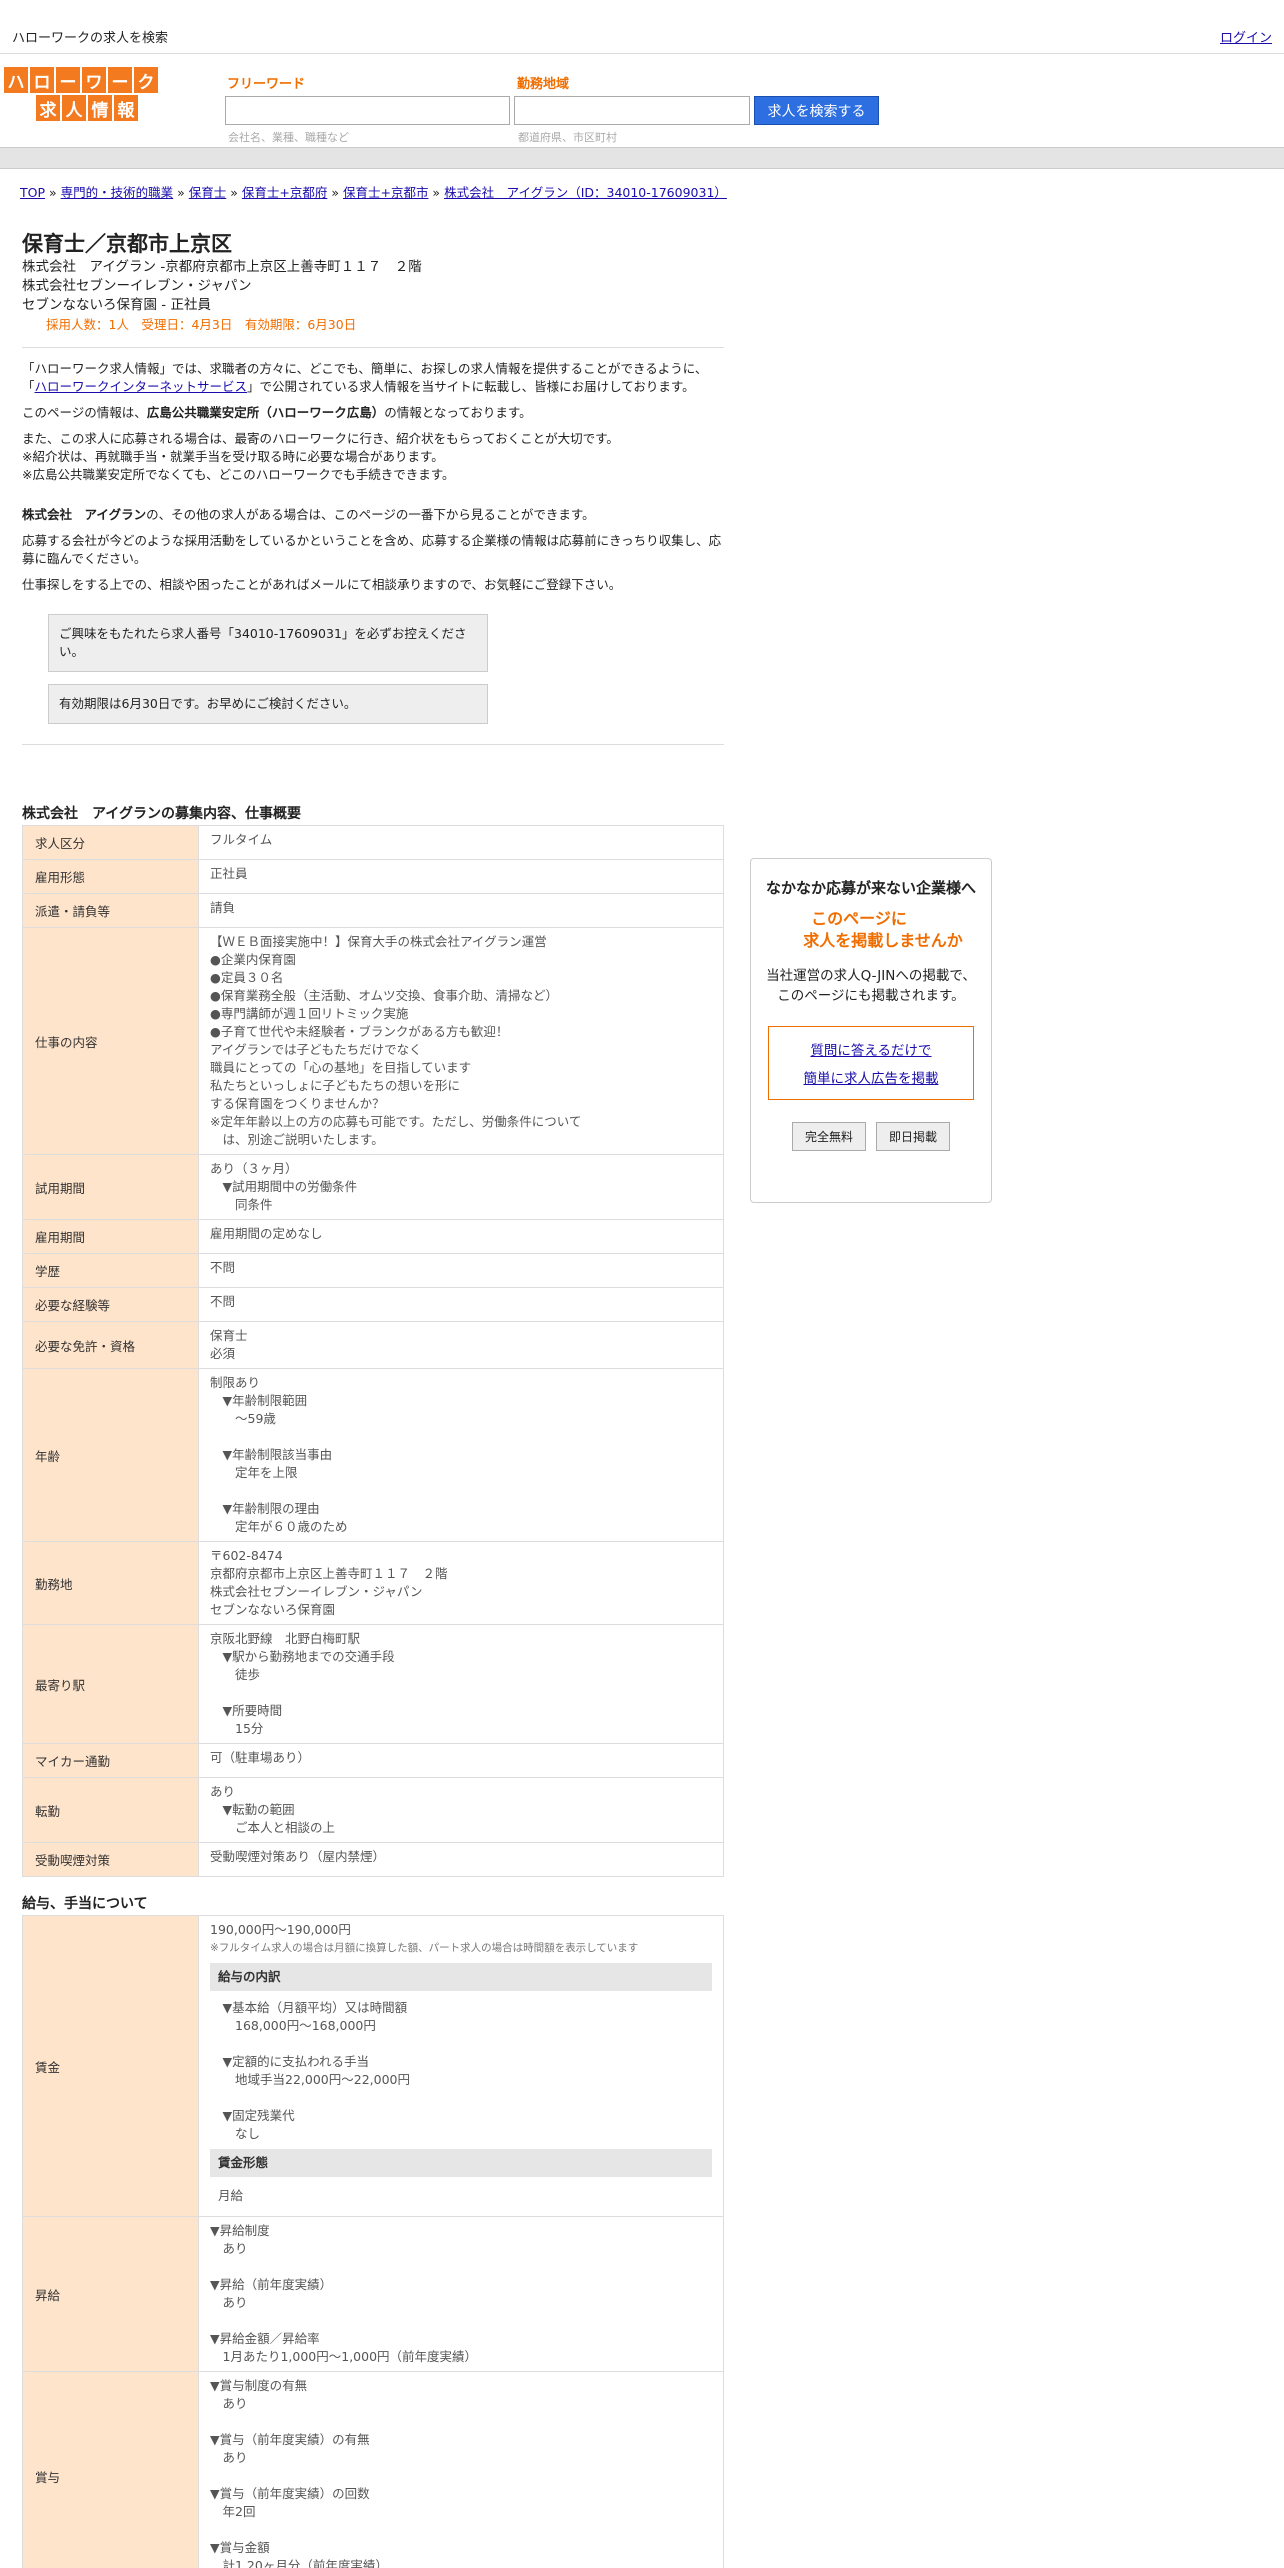  Describe the element at coordinates (585, 192) in the screenshot. I see `breadcrumb-link: 株式会社 アイグラン（ID：34010-17609031）` at that location.